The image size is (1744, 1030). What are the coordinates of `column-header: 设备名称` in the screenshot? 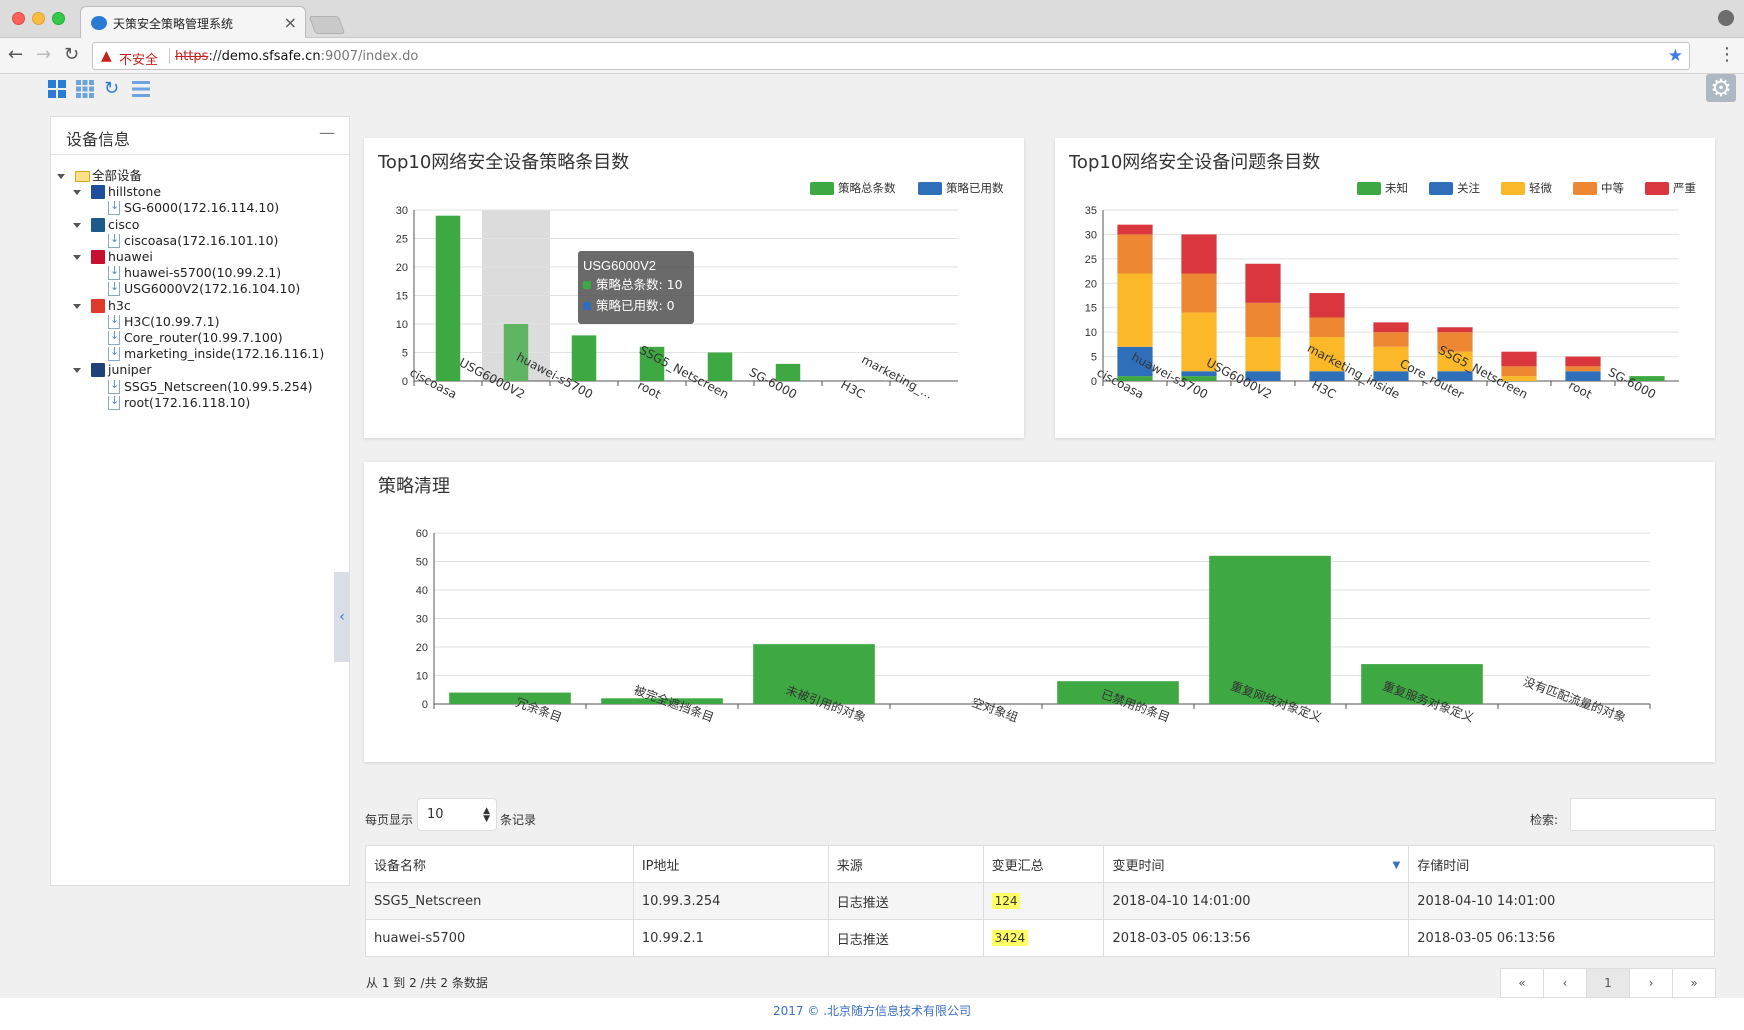 It's located at (499, 864).